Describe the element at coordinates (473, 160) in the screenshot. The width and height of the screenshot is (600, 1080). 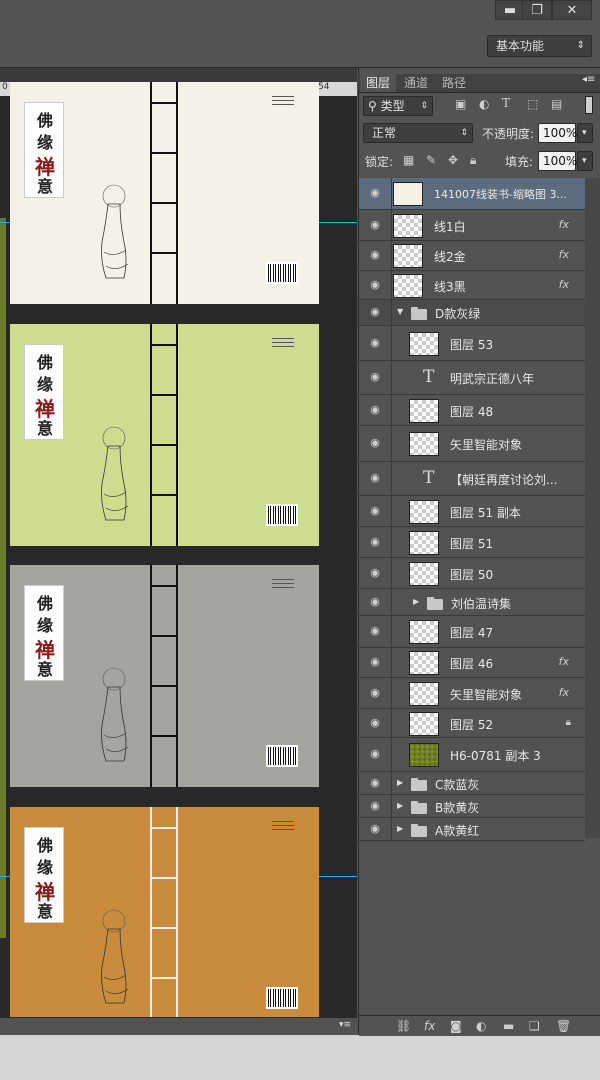
I see `lock-all-icon: 🔒︎` at that location.